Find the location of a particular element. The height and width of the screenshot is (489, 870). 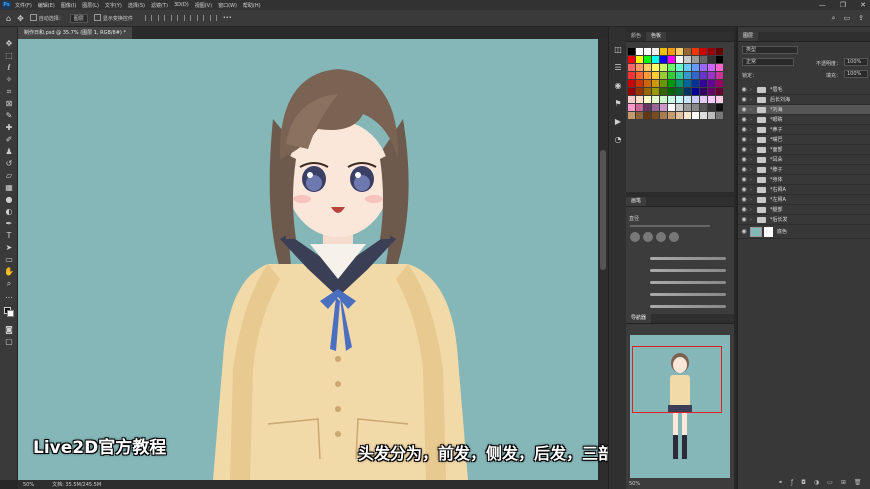

layer-row-selected: ◉ › *刘海 is located at coordinates (804, 110).